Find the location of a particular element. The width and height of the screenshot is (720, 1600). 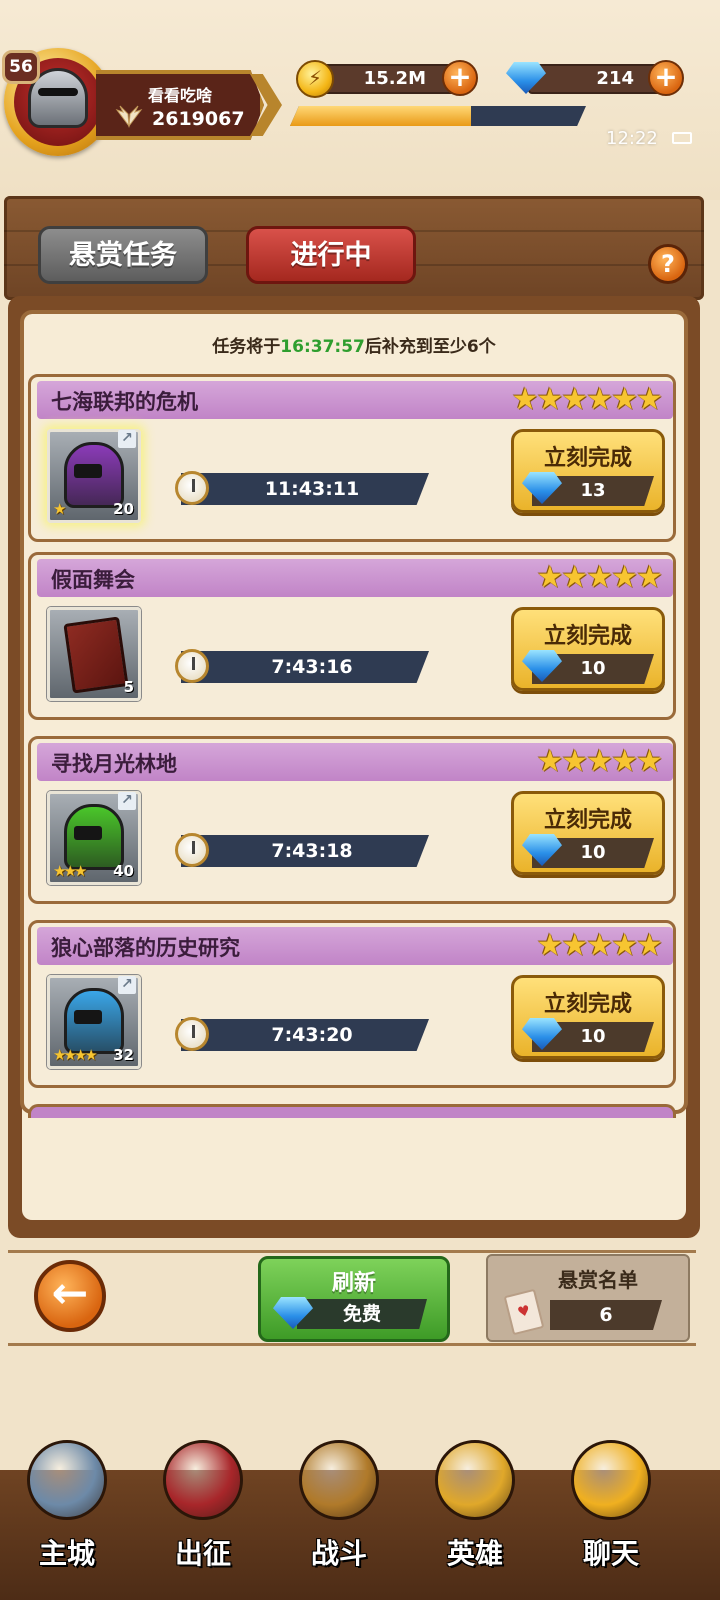

nav-chat-bubble: 聊天 is located at coordinates (611, 1520).